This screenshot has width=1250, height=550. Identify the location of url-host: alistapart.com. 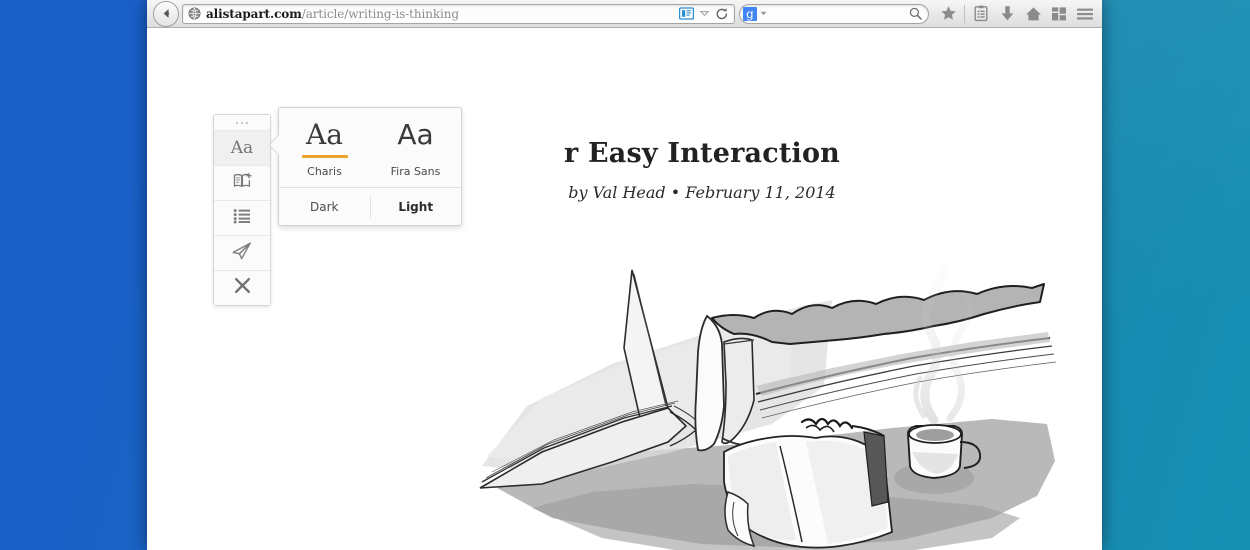
(254, 13).